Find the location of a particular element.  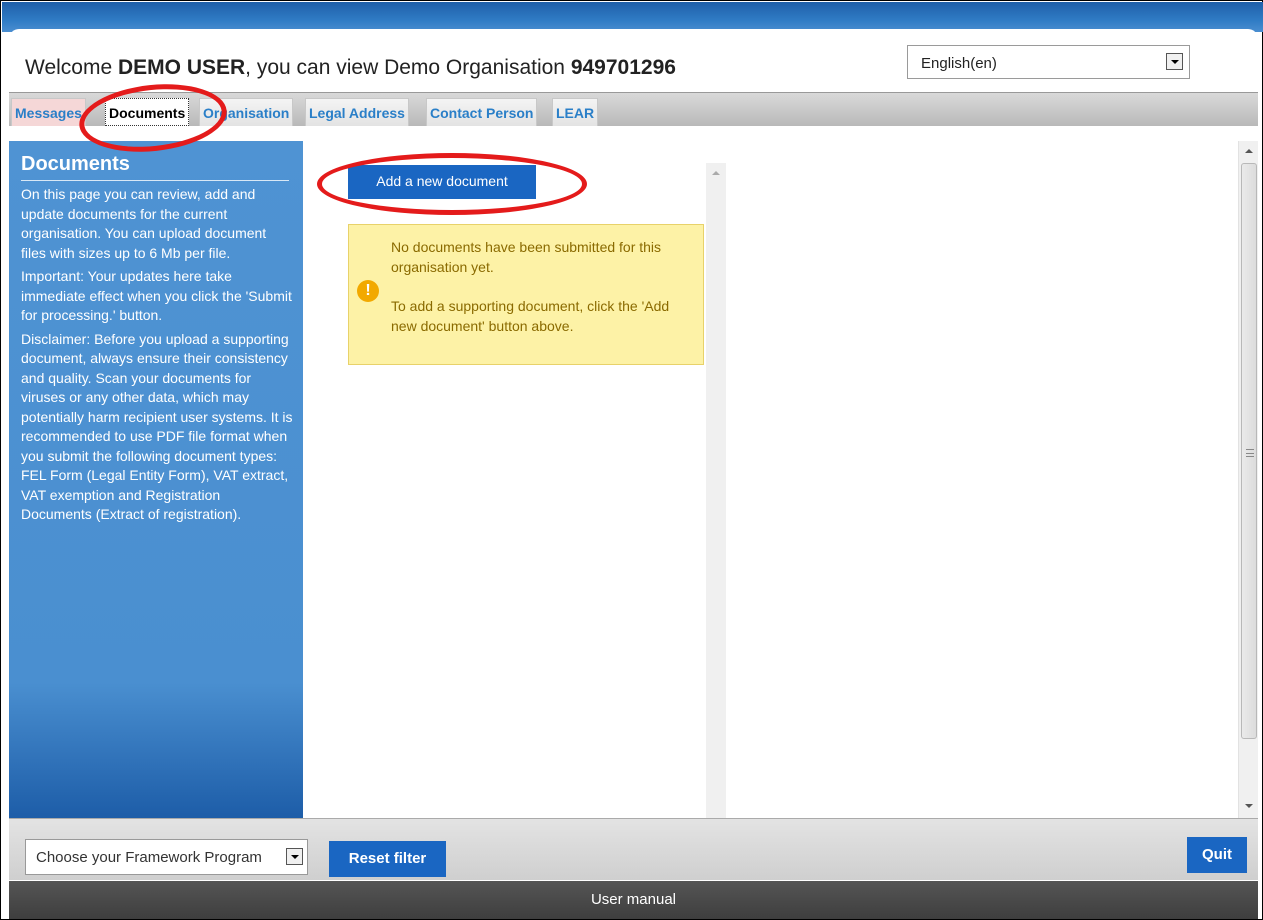

organisation-id: 949701296 is located at coordinates (623, 67).